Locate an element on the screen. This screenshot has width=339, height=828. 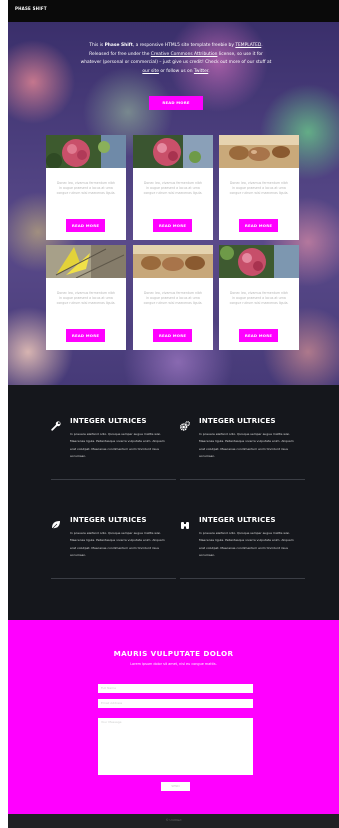
twitter-link: Twitter is located at coordinates (201, 71).